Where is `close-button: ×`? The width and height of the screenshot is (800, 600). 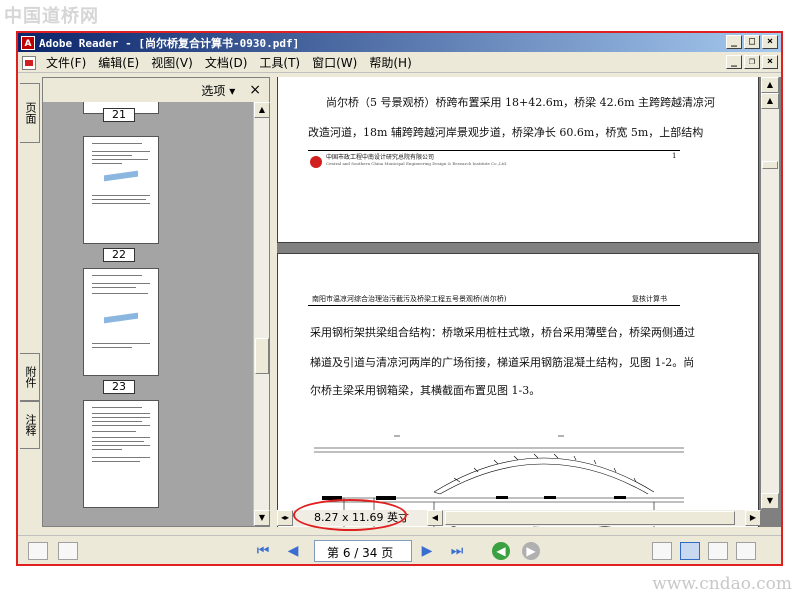
close-button: × is located at coordinates (770, 42).